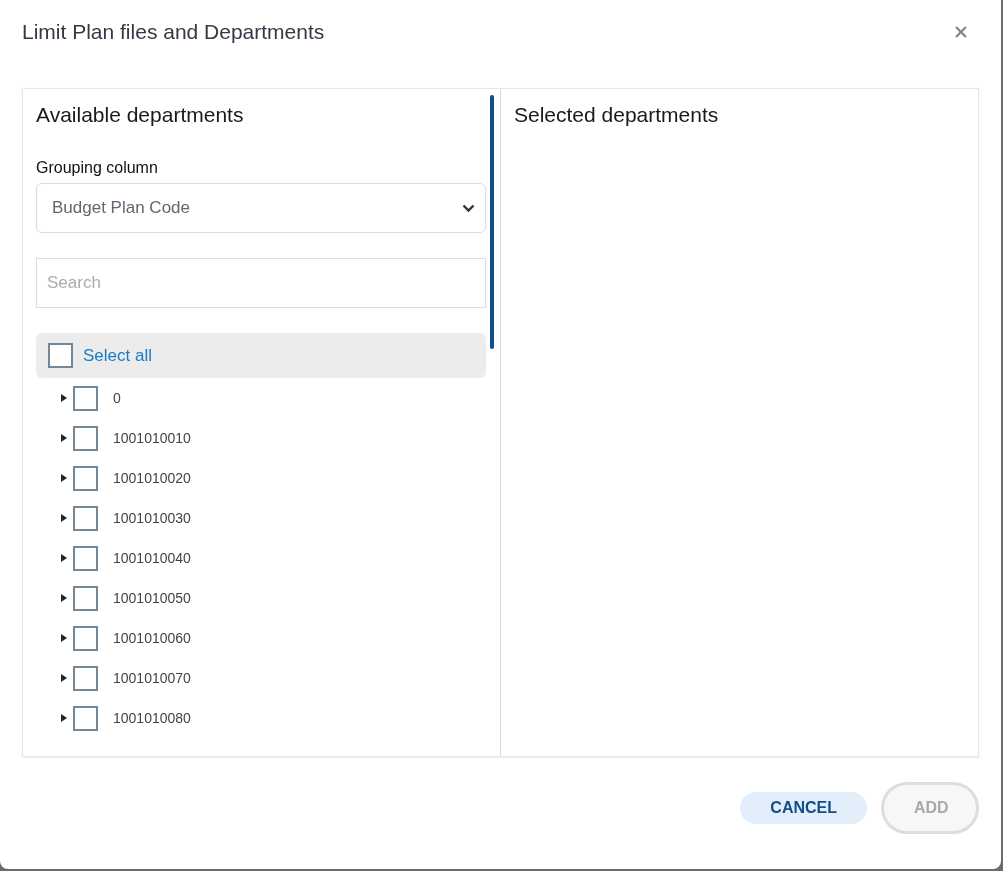 This screenshot has height=871, width=1003. What do you see at coordinates (97, 168) in the screenshot?
I see `field-label: Grouping column` at bounding box center [97, 168].